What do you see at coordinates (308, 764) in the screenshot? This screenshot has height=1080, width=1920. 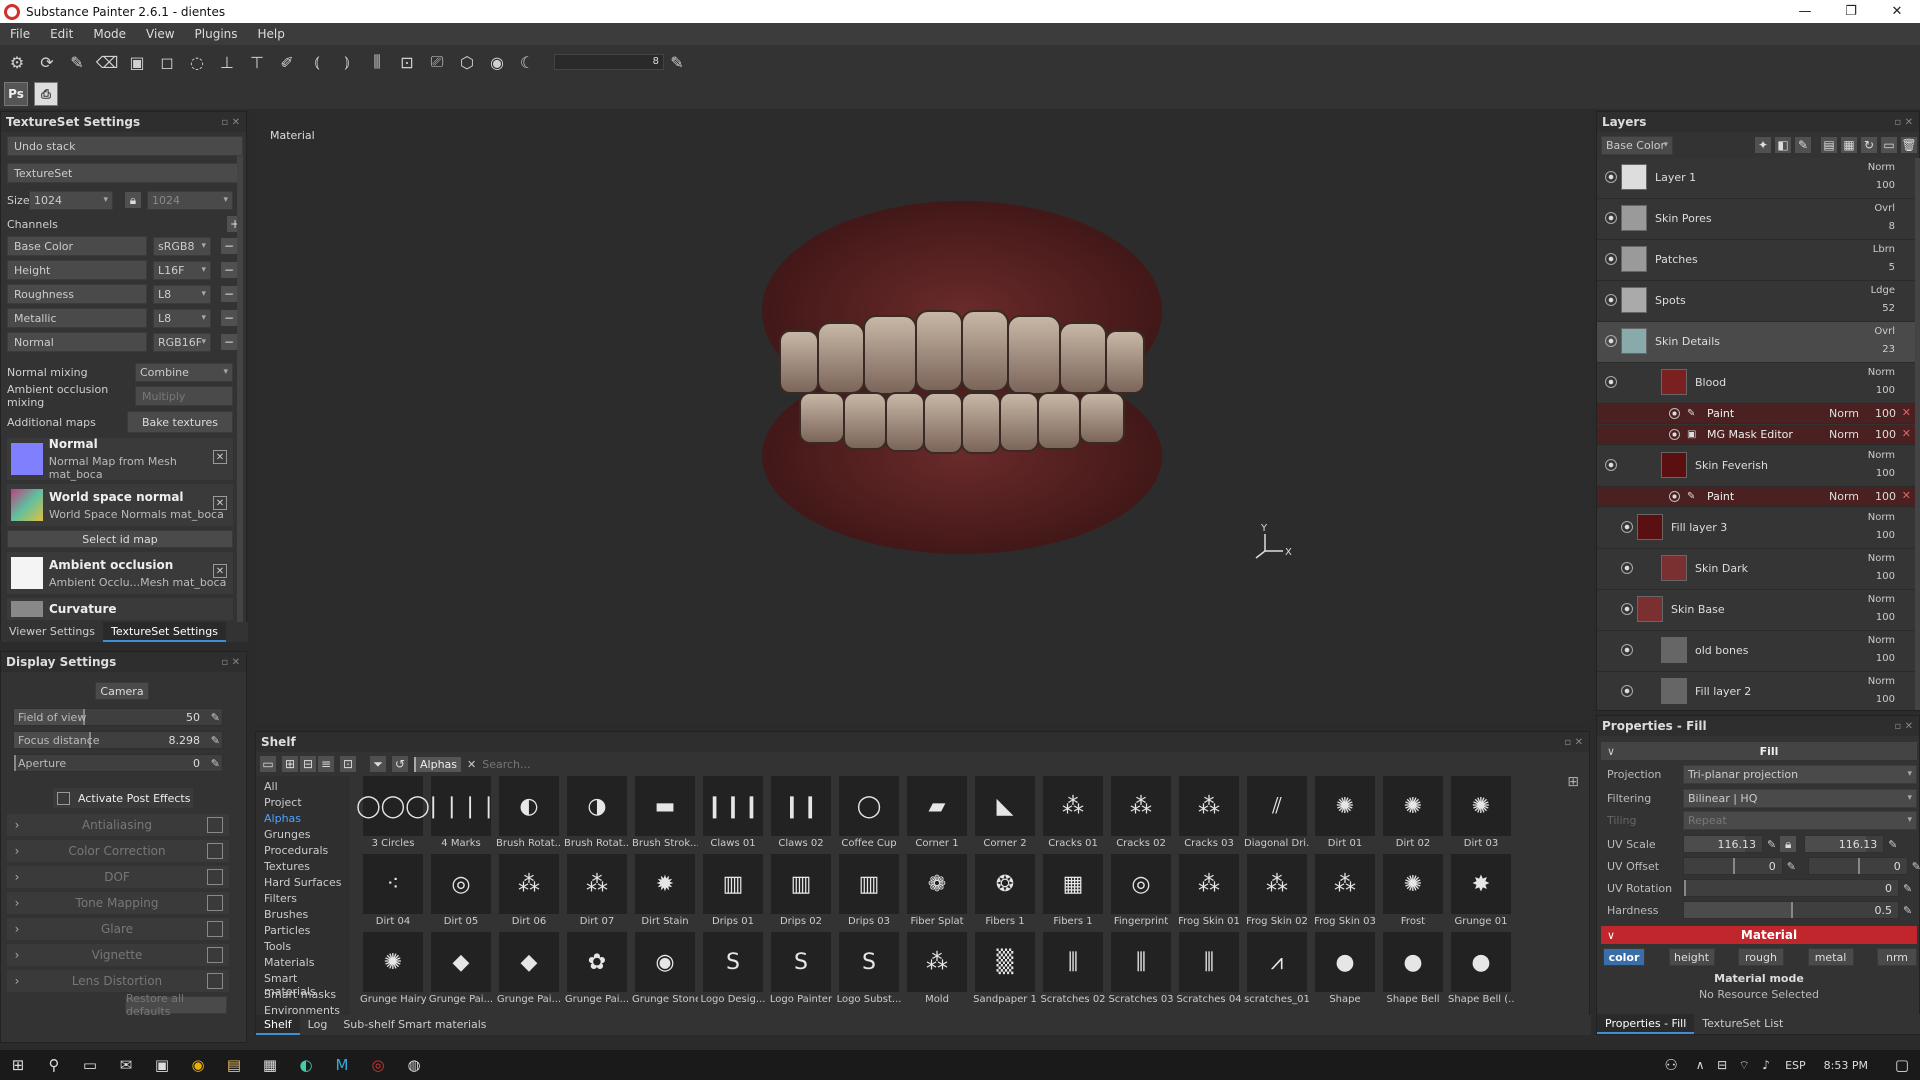 I see `new-folder-icon: ⊟` at bounding box center [308, 764].